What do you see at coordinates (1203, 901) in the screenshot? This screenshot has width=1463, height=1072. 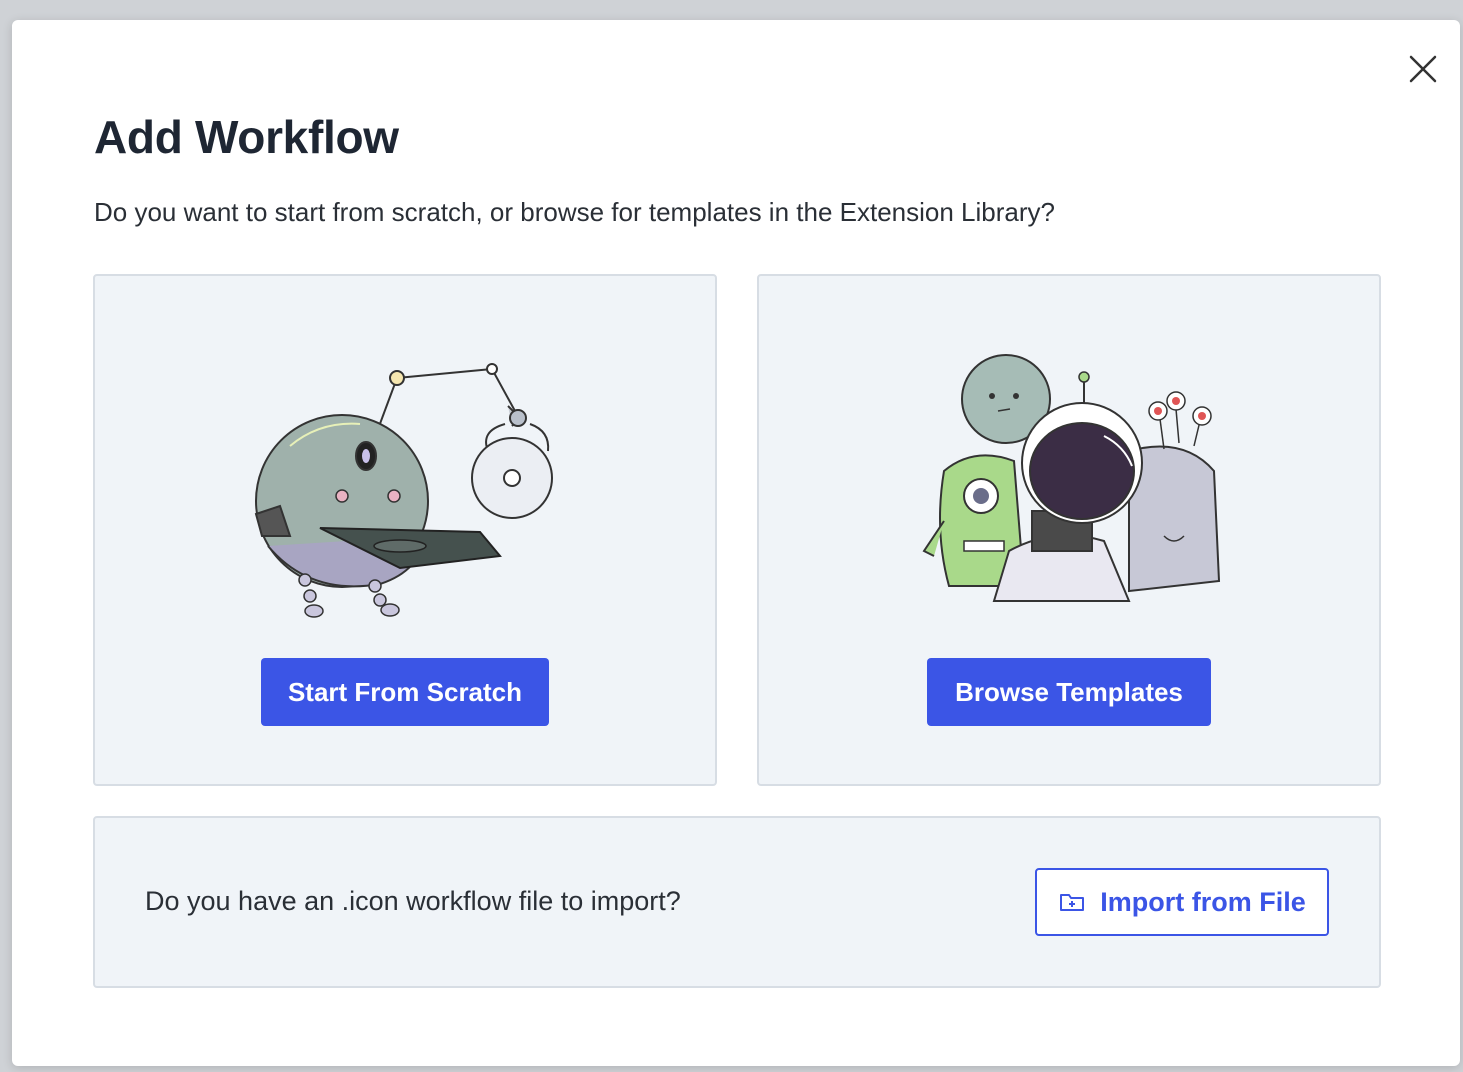 I see `import-button-label: Import from File` at bounding box center [1203, 901].